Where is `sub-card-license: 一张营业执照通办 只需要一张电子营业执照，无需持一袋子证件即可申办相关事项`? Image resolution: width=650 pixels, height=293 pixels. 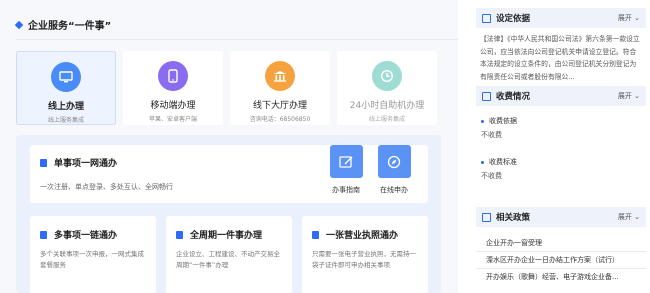
sub-card-license: 一张营业执照通办 只需要一张电子营业执照，无需持一袋子证件即可申办相关事项 is located at coordinates (365, 254).